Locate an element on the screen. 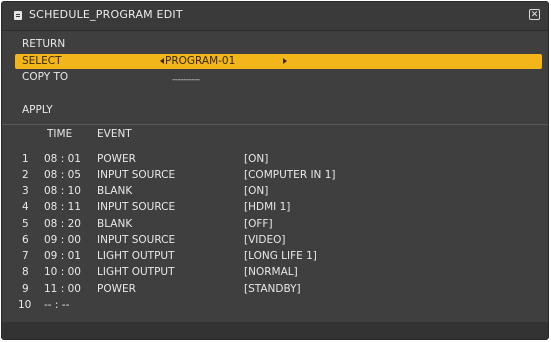  row-number: 10 is located at coordinates (25, 305).